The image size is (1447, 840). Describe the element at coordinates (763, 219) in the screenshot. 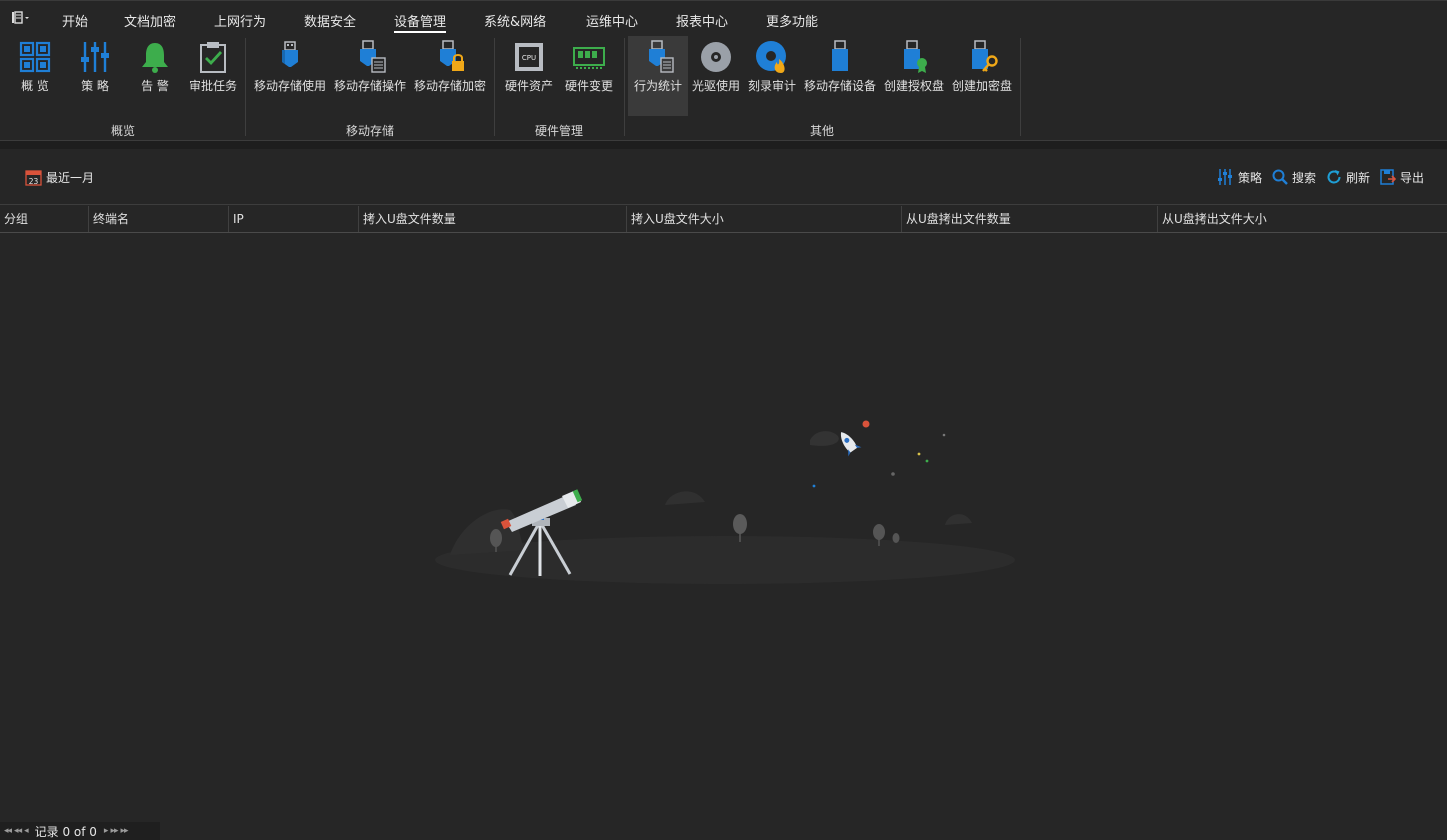

I see `column-header-copy-in-size: 拷入U盘文件大小` at that location.